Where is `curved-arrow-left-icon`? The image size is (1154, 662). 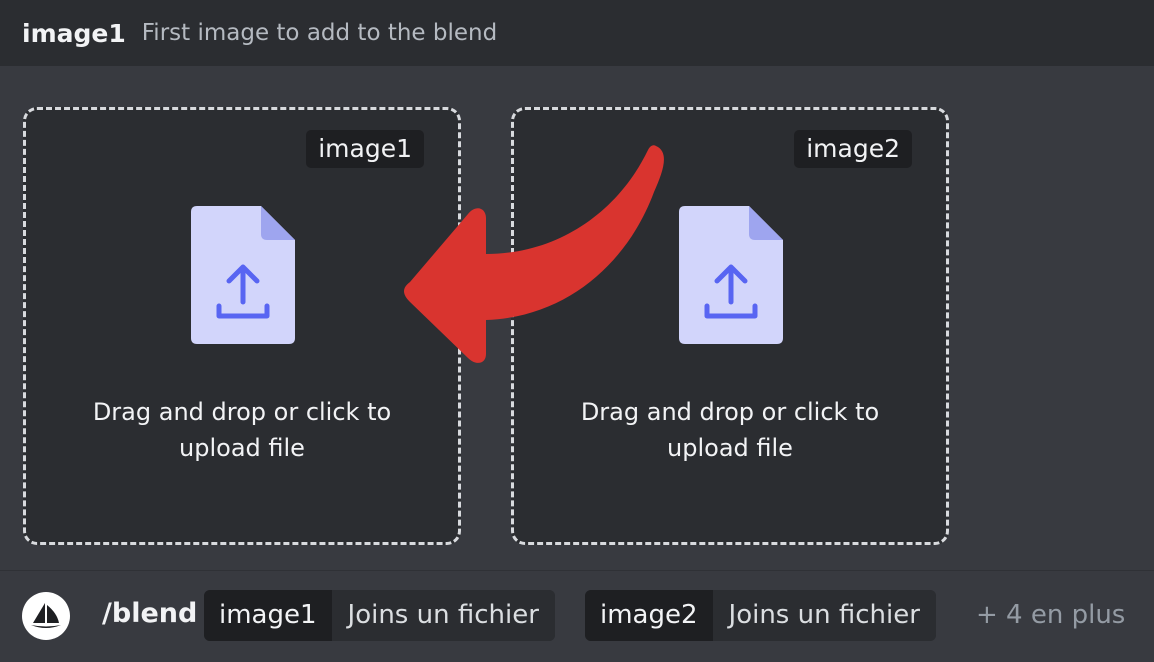
curved-arrow-left-icon is located at coordinates (534, 254).